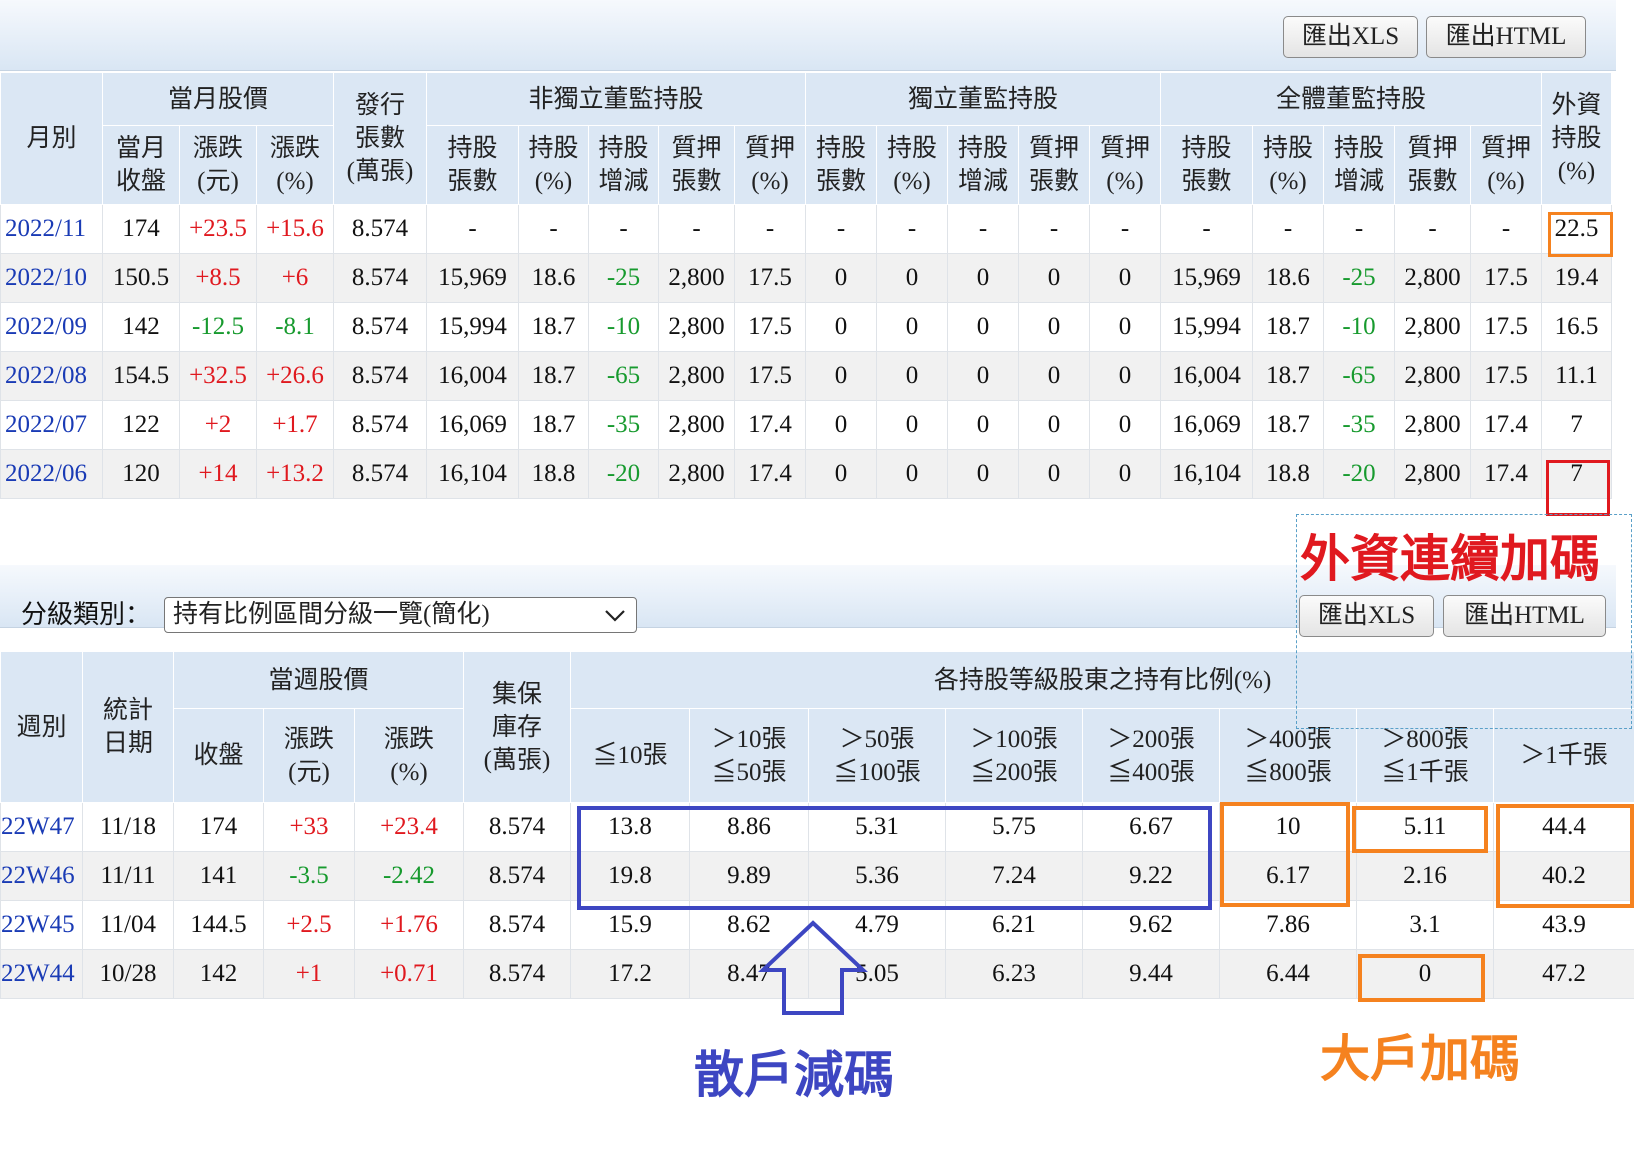 The image size is (1634, 1163). What do you see at coordinates (1563, 876) in the screenshot?
I see `table-cell: 40.2` at bounding box center [1563, 876].